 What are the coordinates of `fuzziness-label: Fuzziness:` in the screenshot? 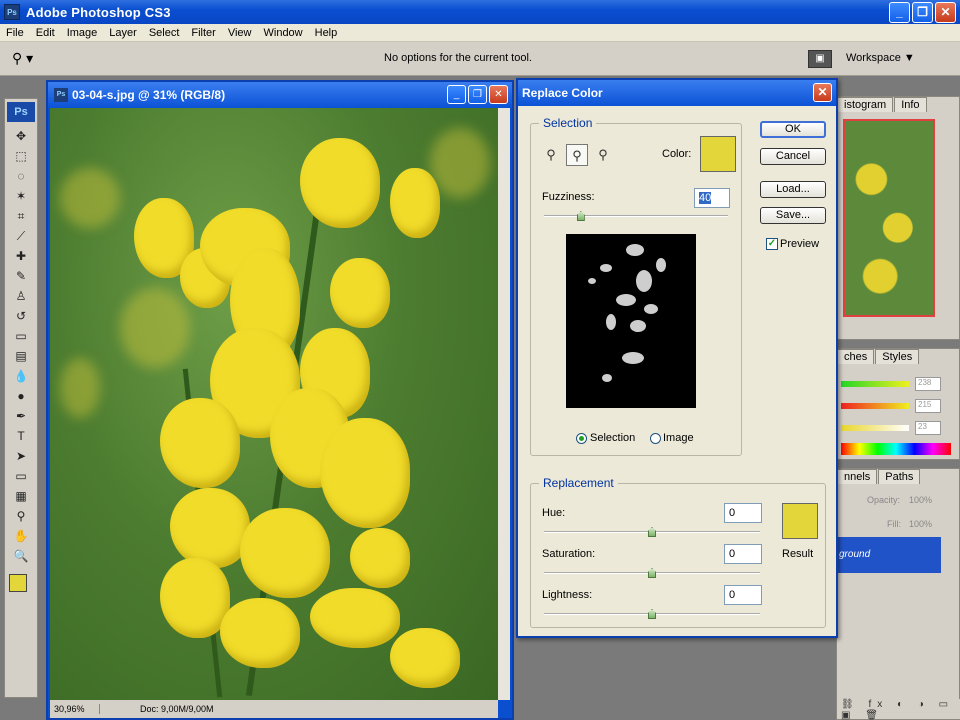 It's located at (568, 197).